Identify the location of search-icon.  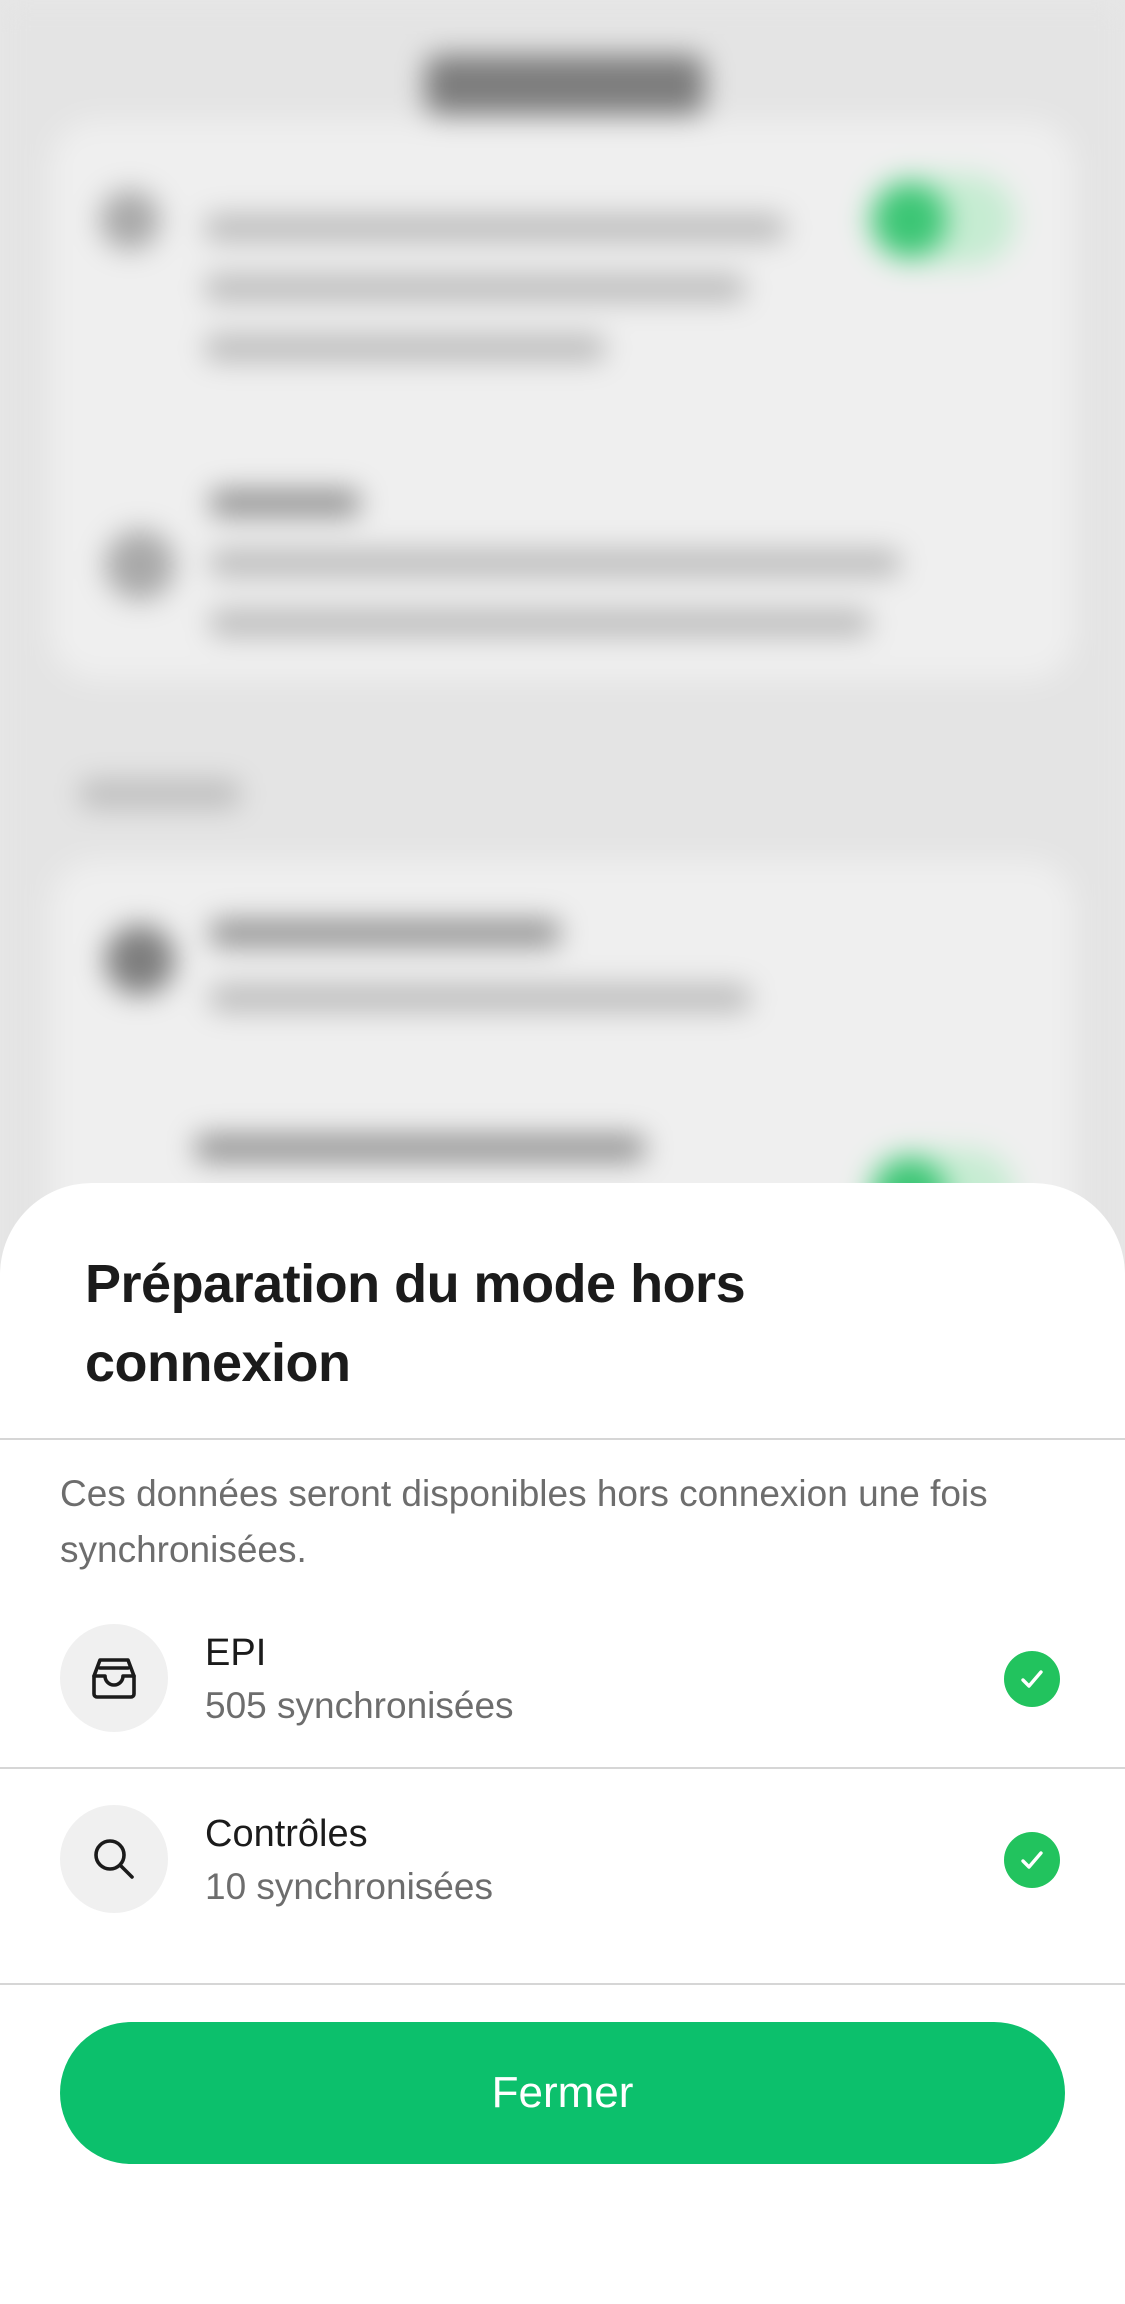
(114, 1859).